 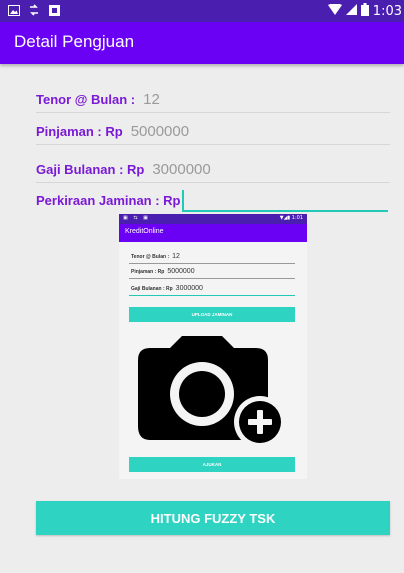 I want to click on status-bar: 1:03, so click(x=202, y=11).